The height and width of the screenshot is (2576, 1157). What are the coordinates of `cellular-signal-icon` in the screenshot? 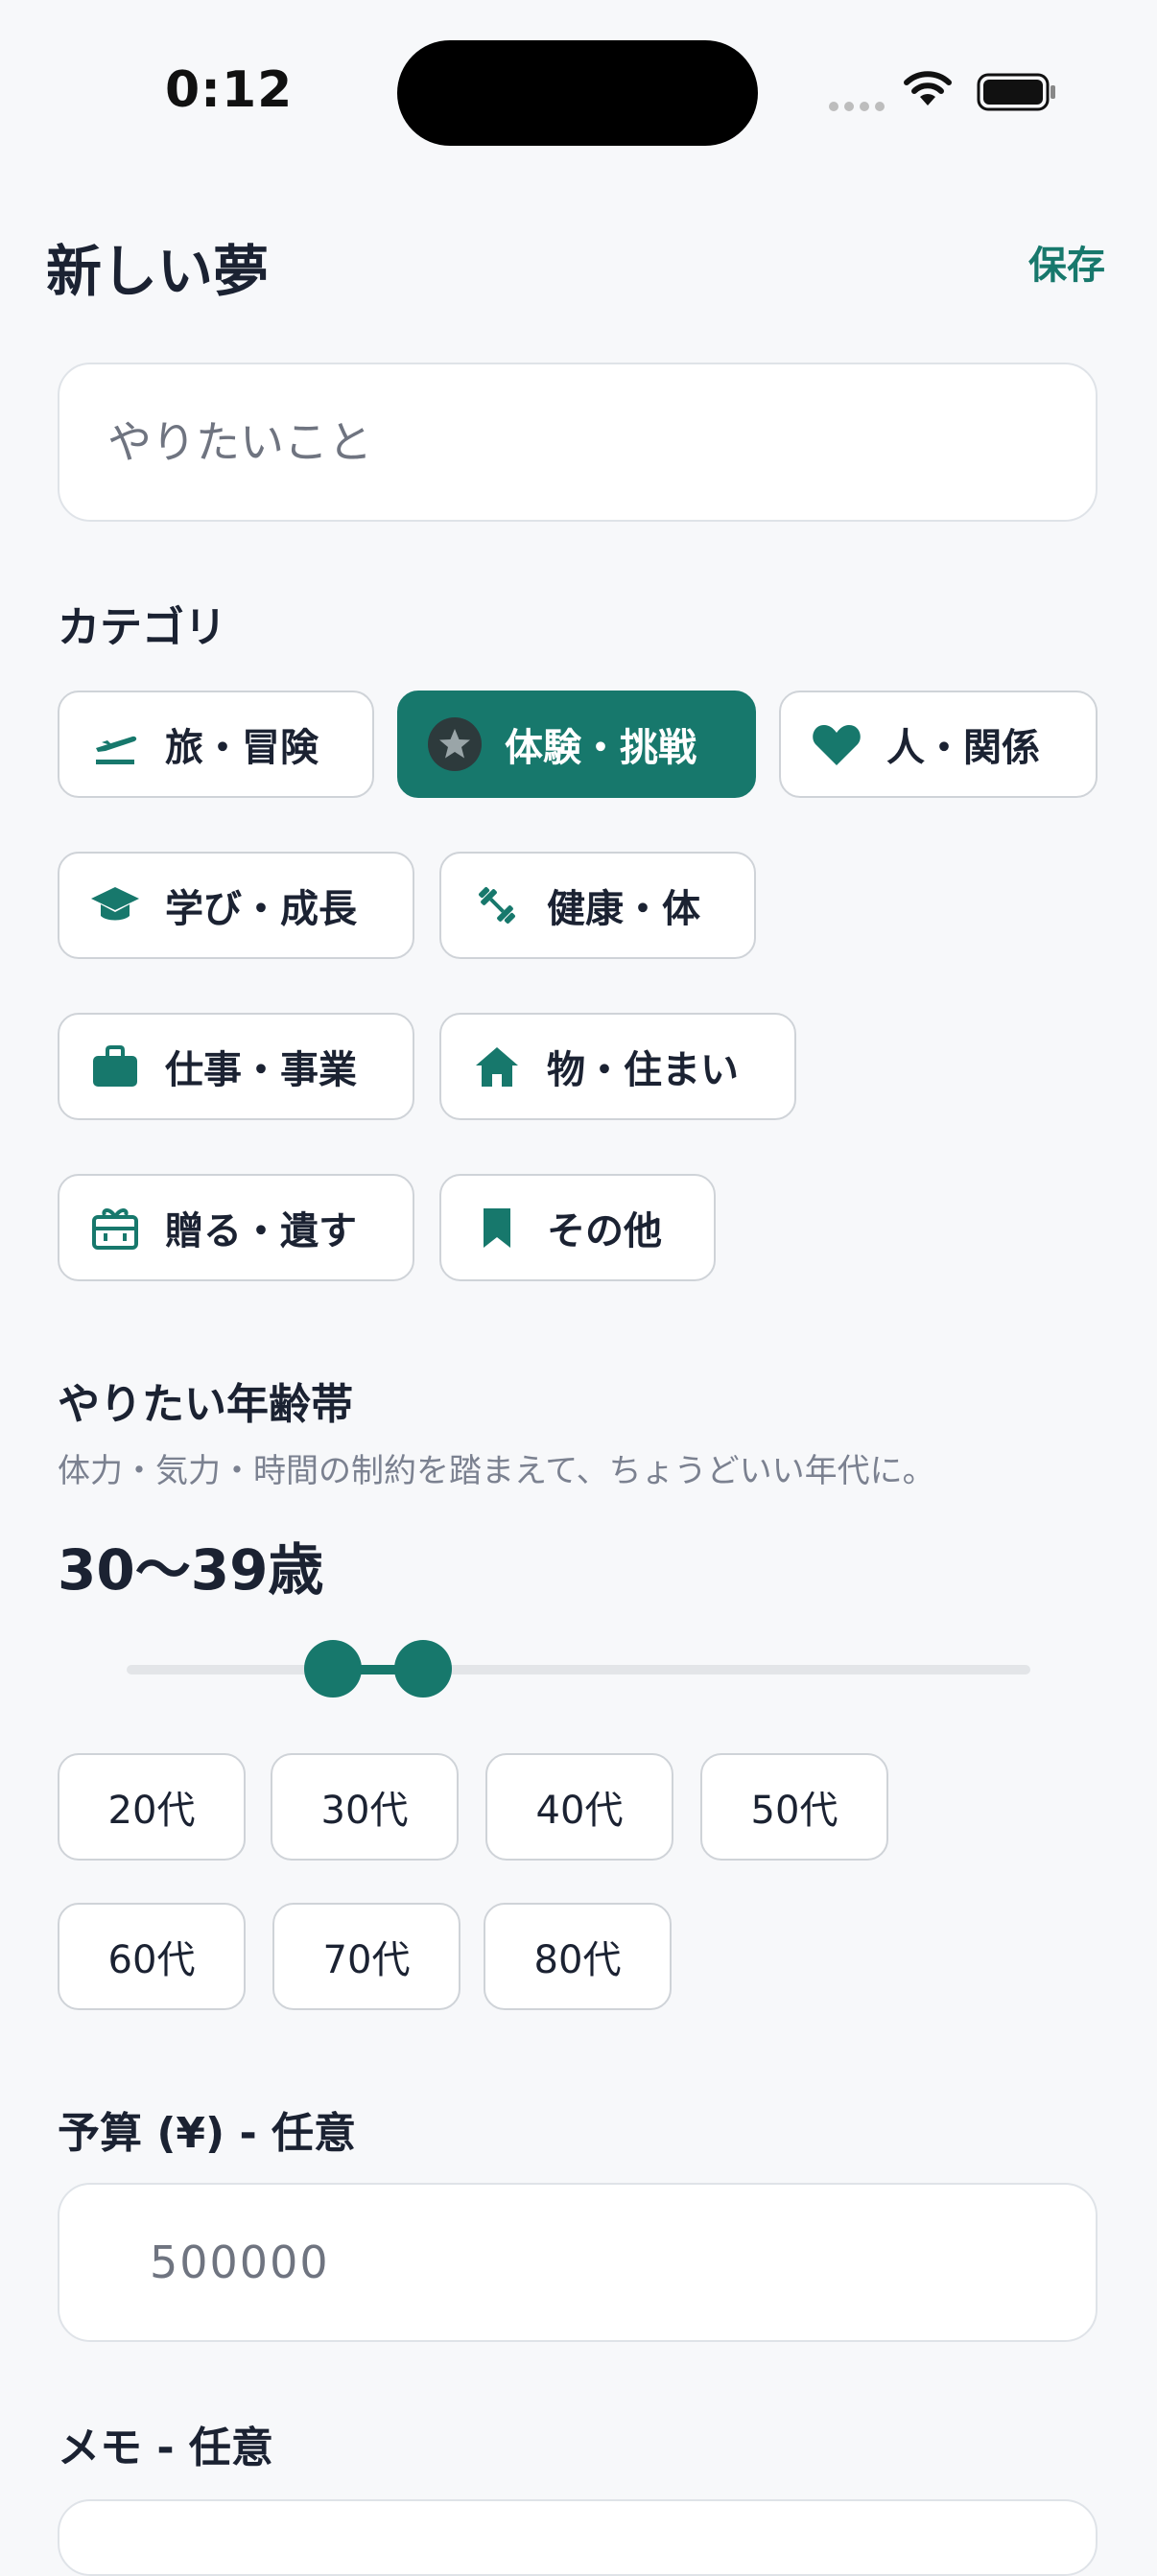 It's located at (857, 106).